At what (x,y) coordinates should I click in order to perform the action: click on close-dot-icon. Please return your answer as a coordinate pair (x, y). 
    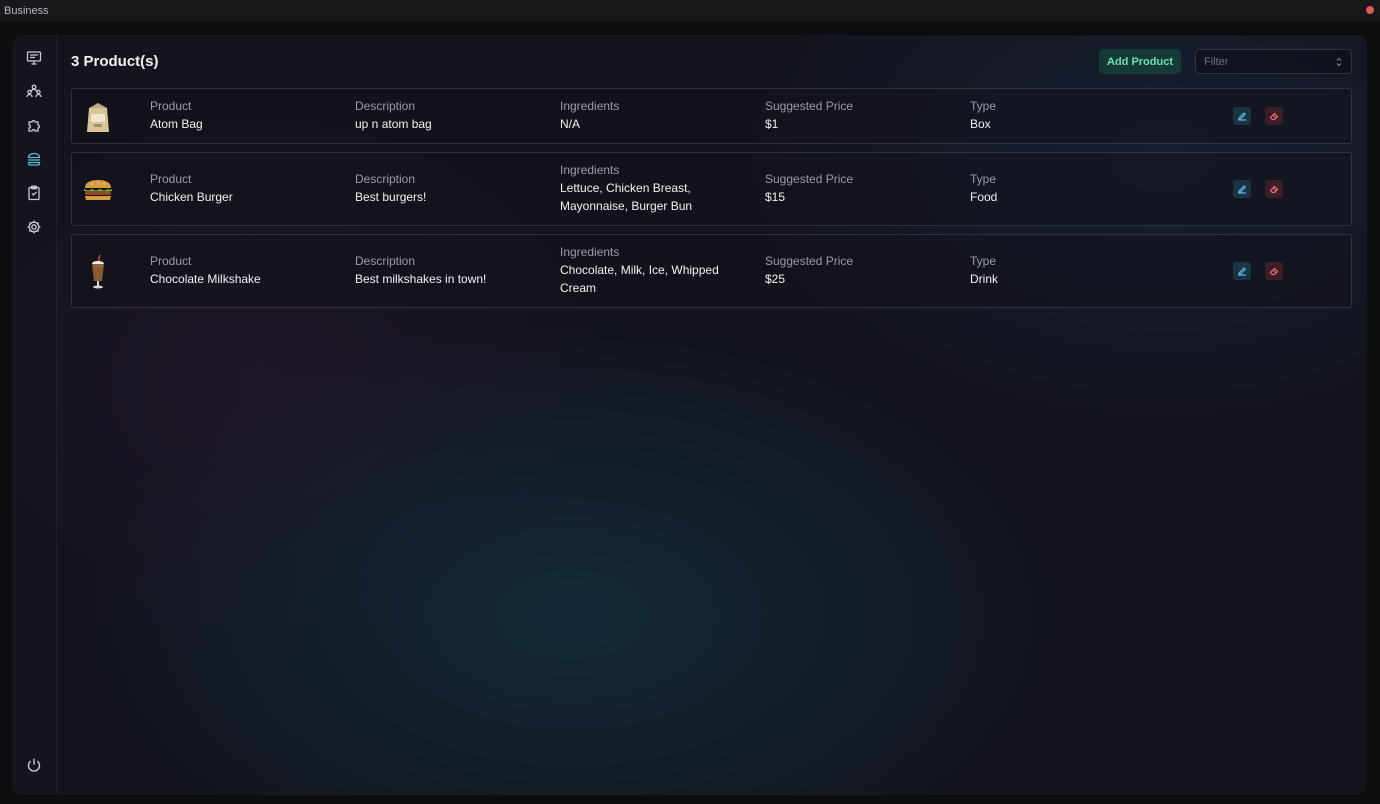
    Looking at the image, I should click on (1370, 10).